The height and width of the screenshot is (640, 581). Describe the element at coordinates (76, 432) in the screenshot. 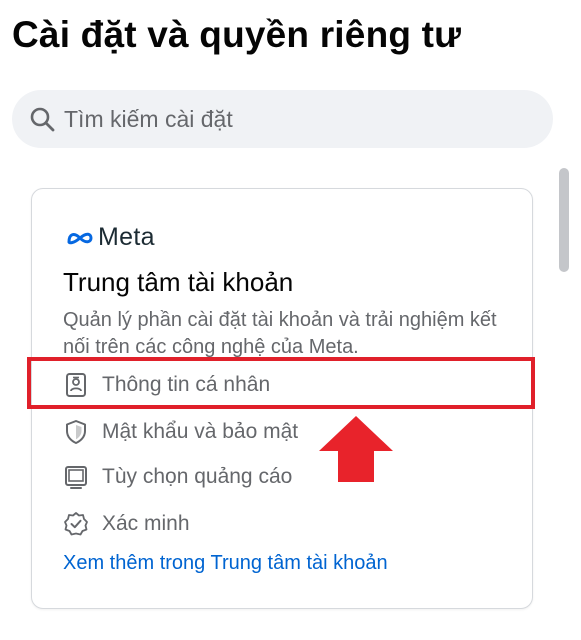

I see `shield-icon` at that location.